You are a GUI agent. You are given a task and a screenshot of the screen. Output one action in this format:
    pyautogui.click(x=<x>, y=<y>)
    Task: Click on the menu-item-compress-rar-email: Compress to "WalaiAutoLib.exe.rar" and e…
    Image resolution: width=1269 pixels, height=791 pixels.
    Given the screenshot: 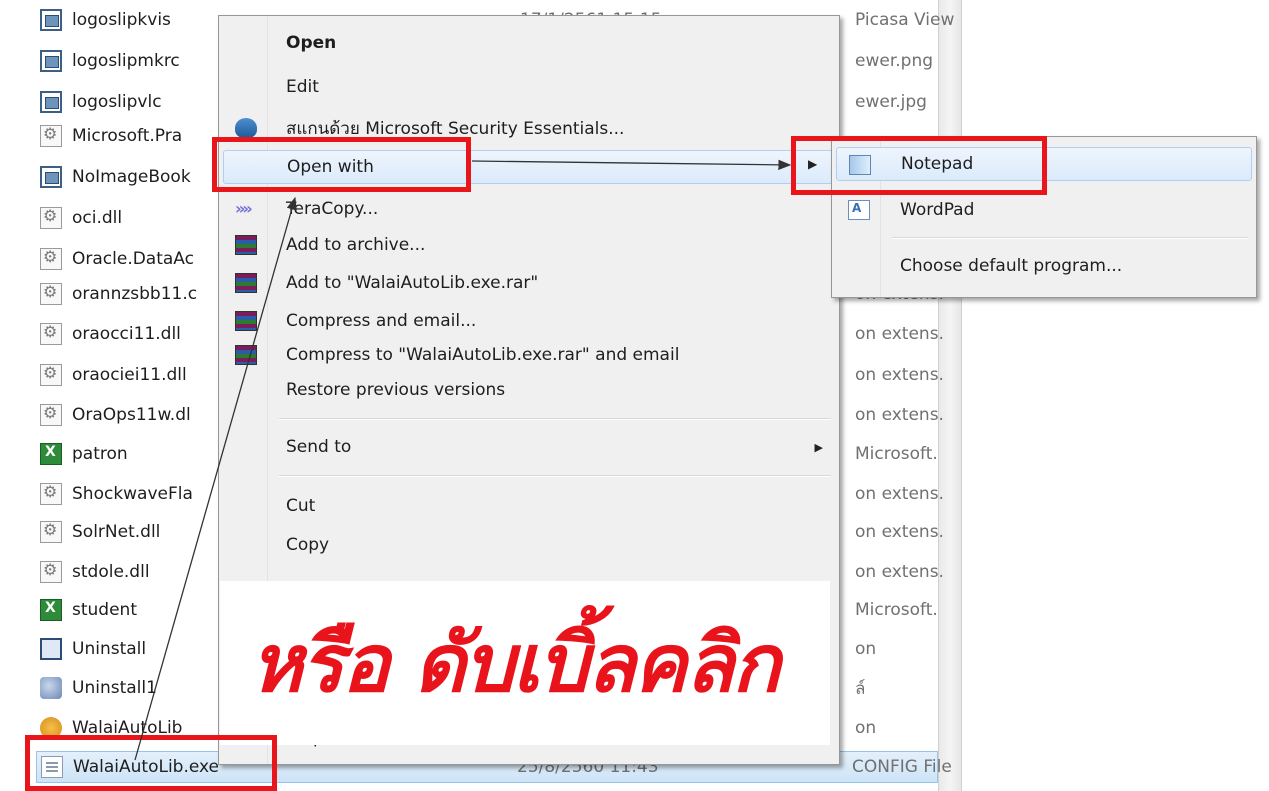 What is the action you would take?
    pyautogui.click(x=529, y=355)
    